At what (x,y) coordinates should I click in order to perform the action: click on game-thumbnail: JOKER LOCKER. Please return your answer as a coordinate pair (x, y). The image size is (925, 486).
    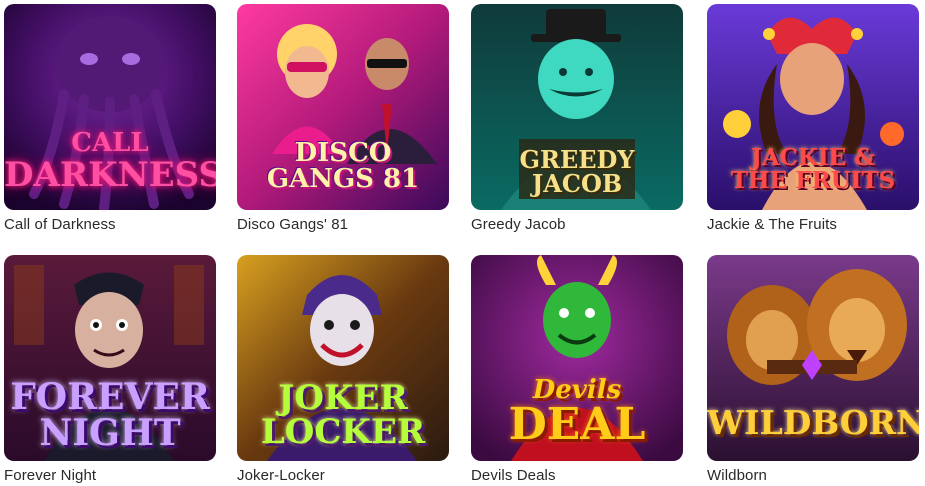
    Looking at the image, I should click on (343, 358).